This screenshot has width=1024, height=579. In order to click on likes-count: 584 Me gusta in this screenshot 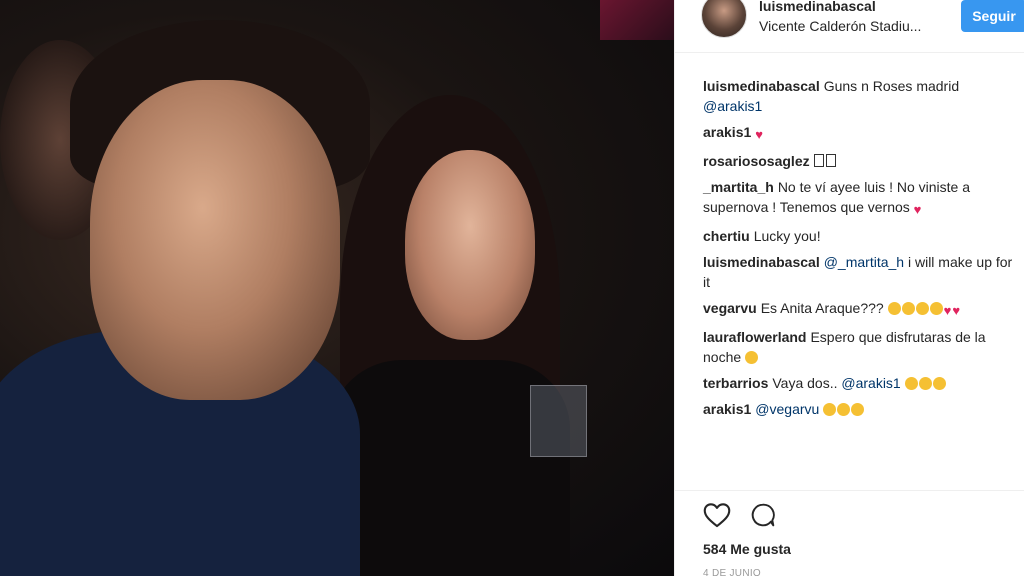, I will do `click(747, 549)`.